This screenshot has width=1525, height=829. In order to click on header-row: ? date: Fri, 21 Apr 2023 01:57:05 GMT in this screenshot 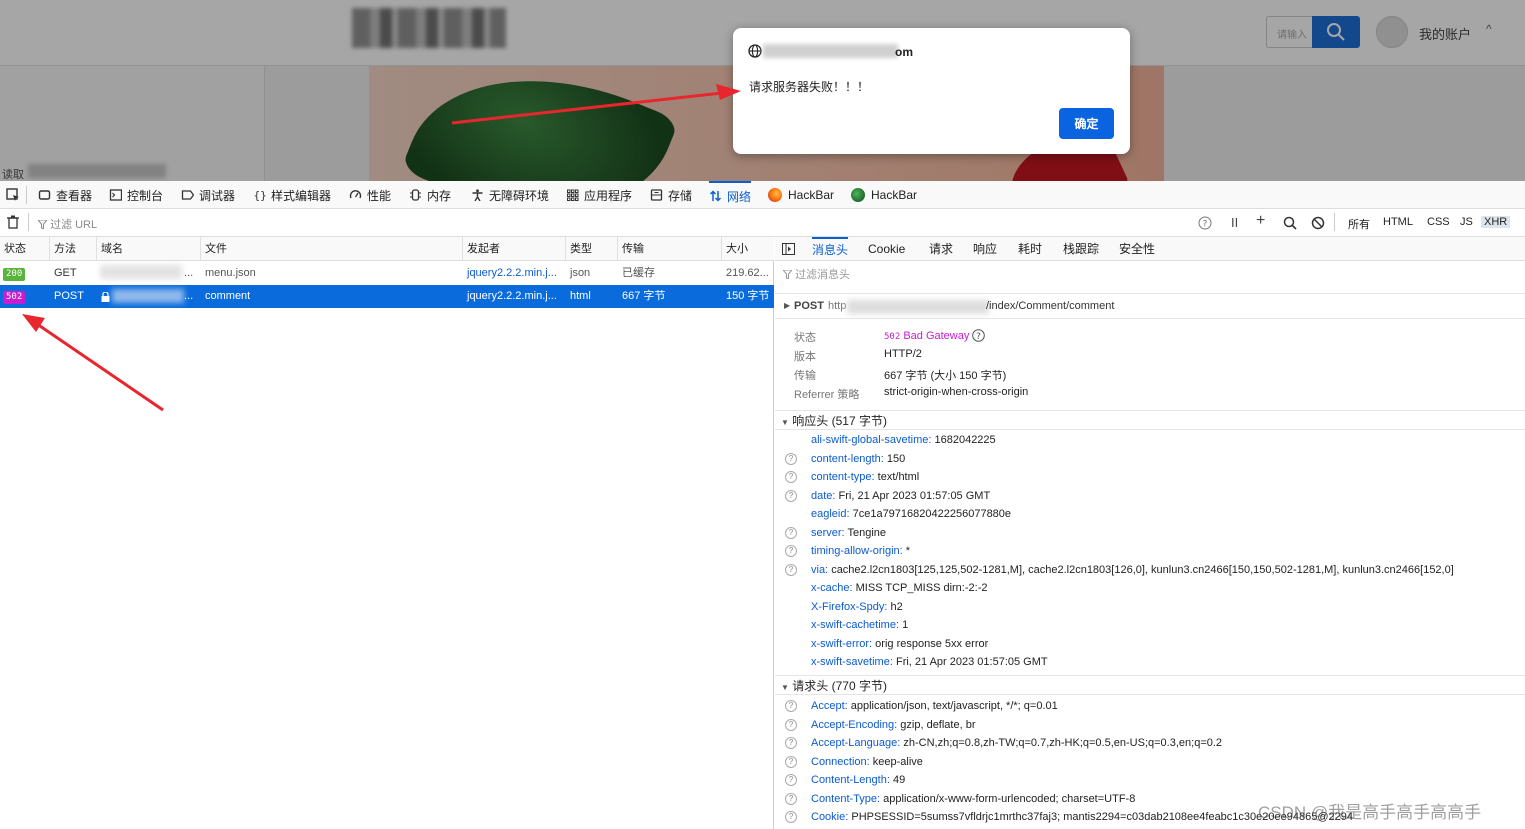, I will do `click(1150, 496)`.